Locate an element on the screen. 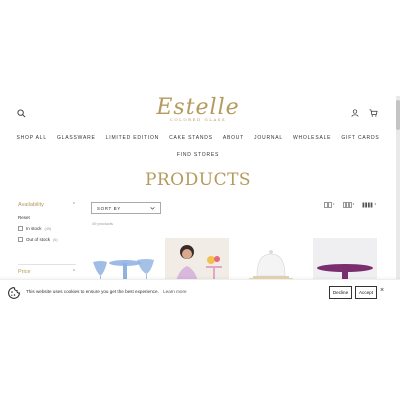 Image resolution: width=400 pixels, height=400 pixels. sort-by-label: SORT BY is located at coordinates (109, 208).